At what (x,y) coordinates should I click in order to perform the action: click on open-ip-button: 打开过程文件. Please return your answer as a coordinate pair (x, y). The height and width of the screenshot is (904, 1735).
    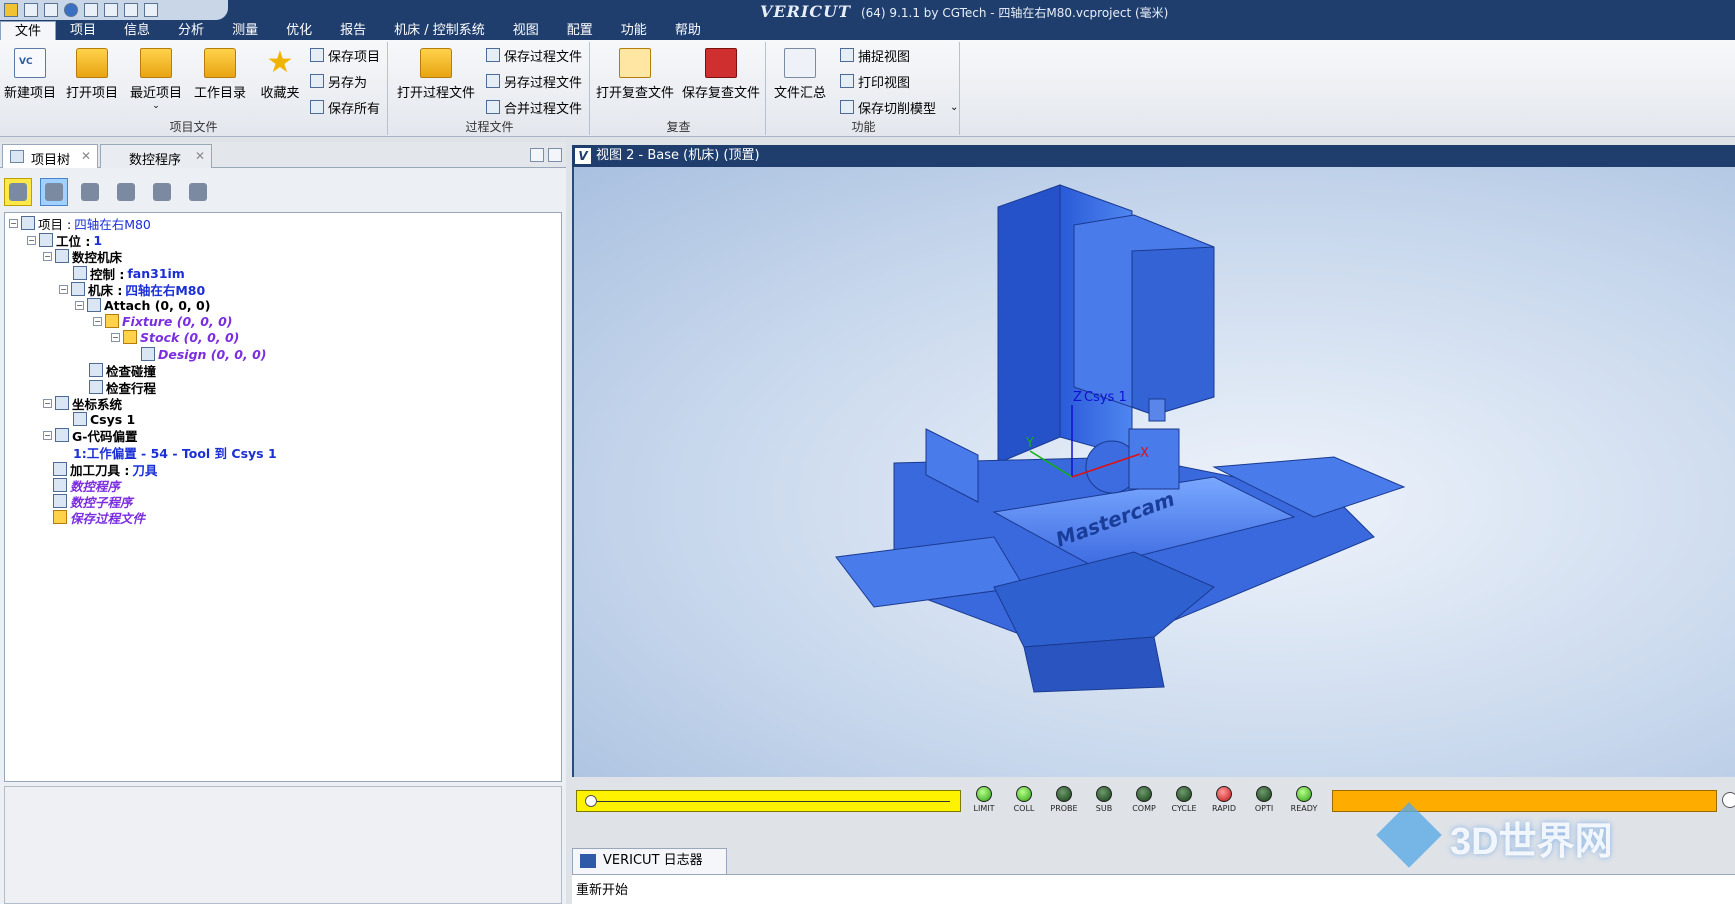
    Looking at the image, I should click on (436, 79).